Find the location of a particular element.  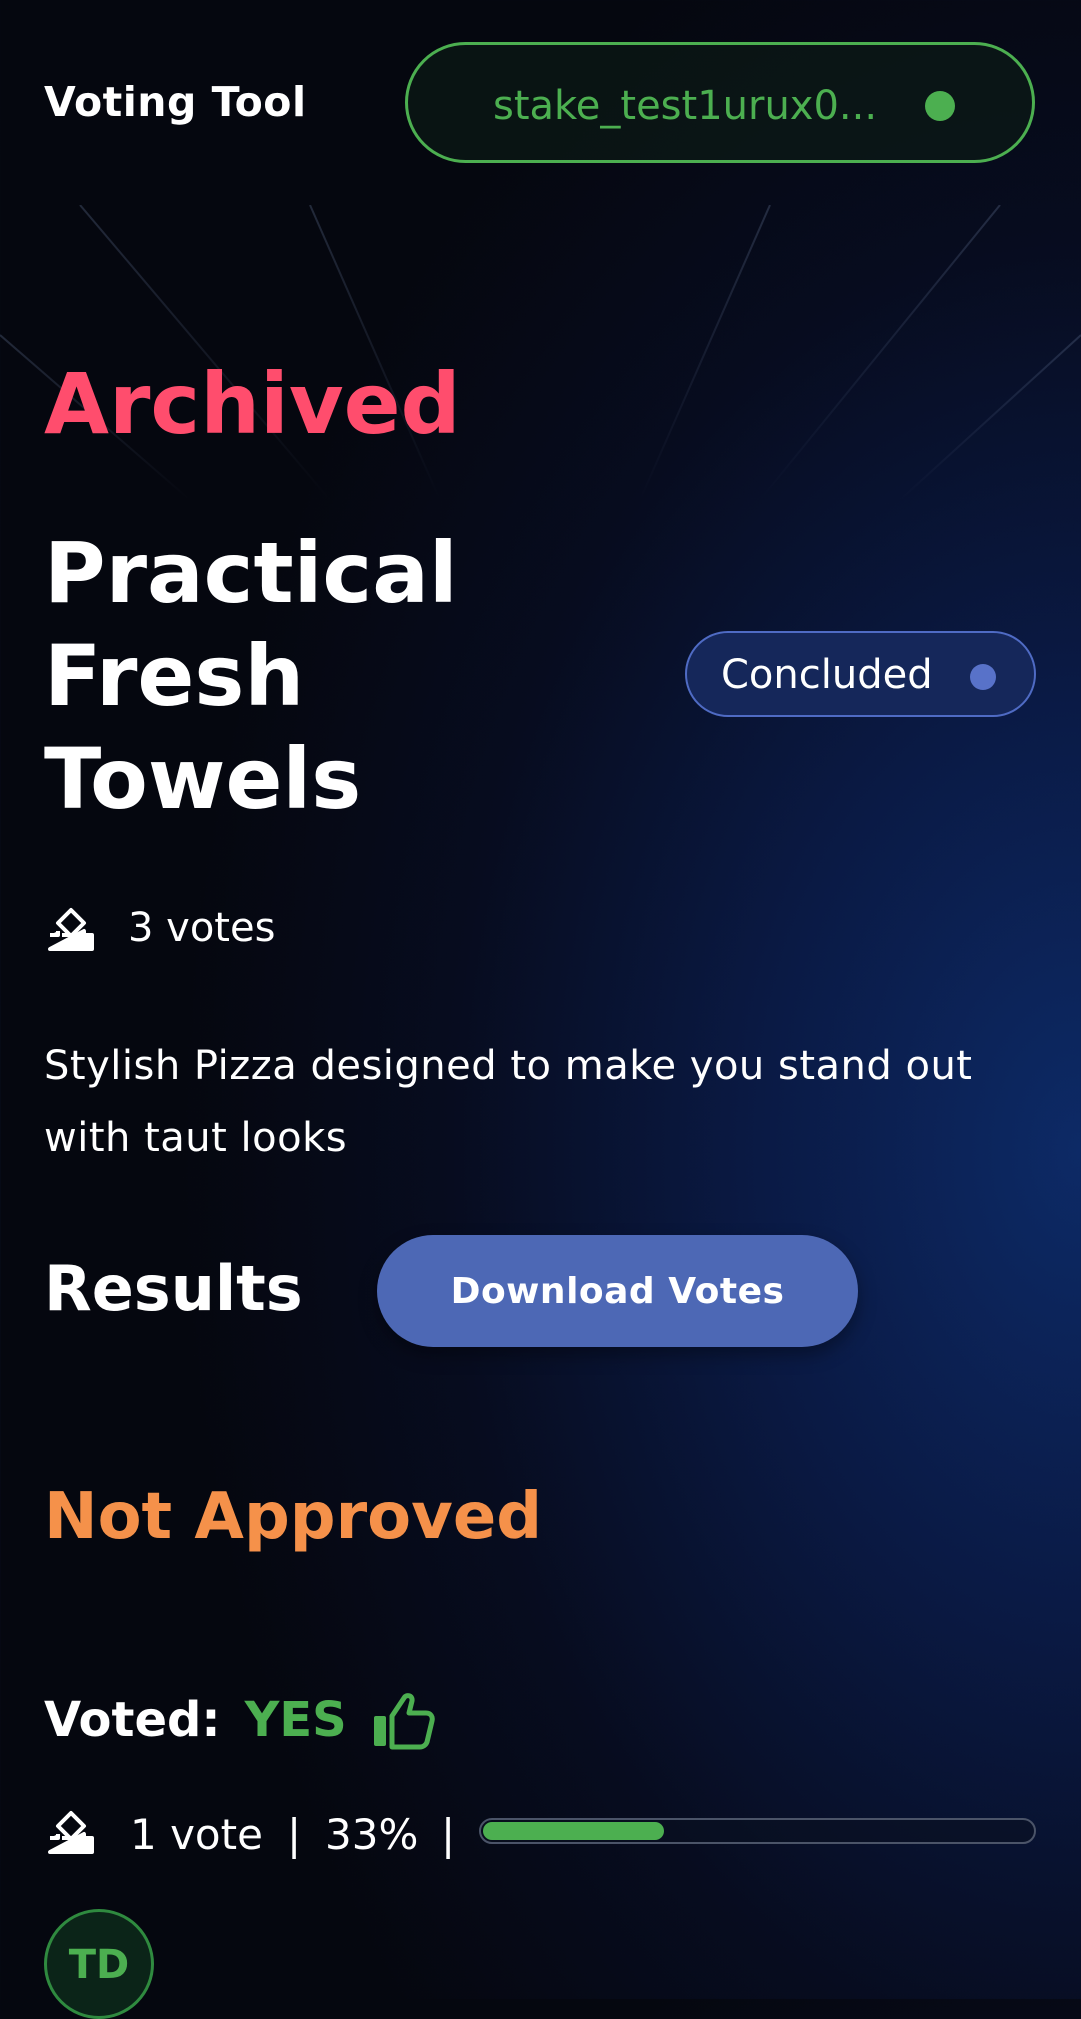

proposal-title: Practical Fresh Towels is located at coordinates (324, 676).